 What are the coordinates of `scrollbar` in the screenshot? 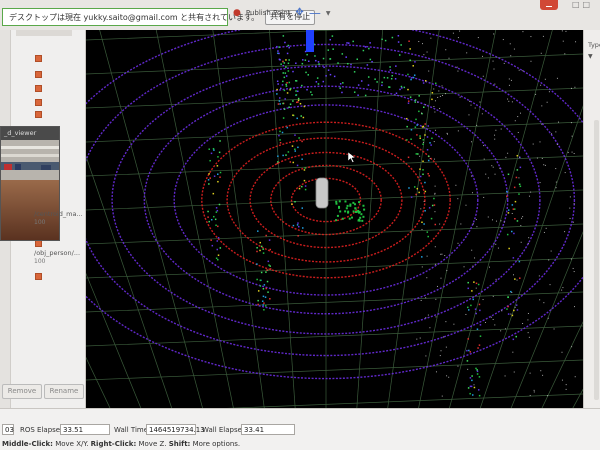 It's located at (596, 260).